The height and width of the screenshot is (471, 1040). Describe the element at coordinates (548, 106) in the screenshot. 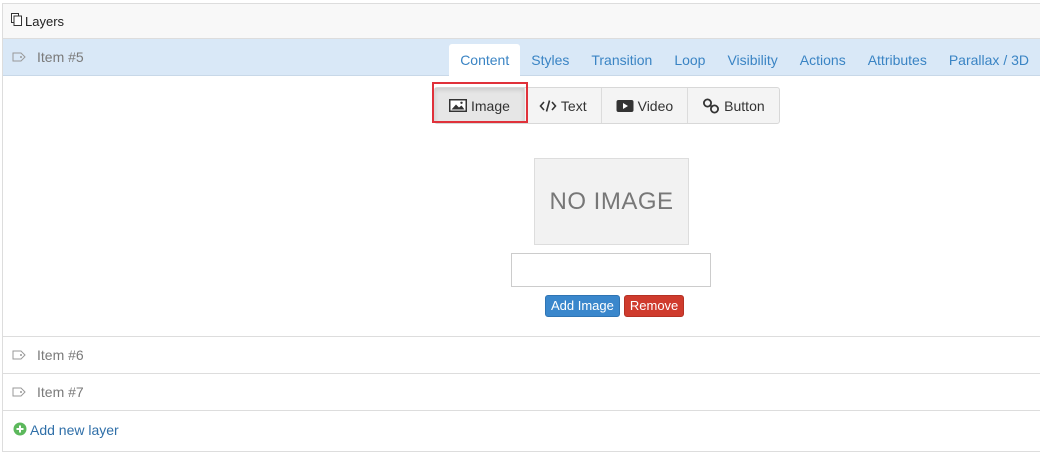

I see `code-icon` at that location.